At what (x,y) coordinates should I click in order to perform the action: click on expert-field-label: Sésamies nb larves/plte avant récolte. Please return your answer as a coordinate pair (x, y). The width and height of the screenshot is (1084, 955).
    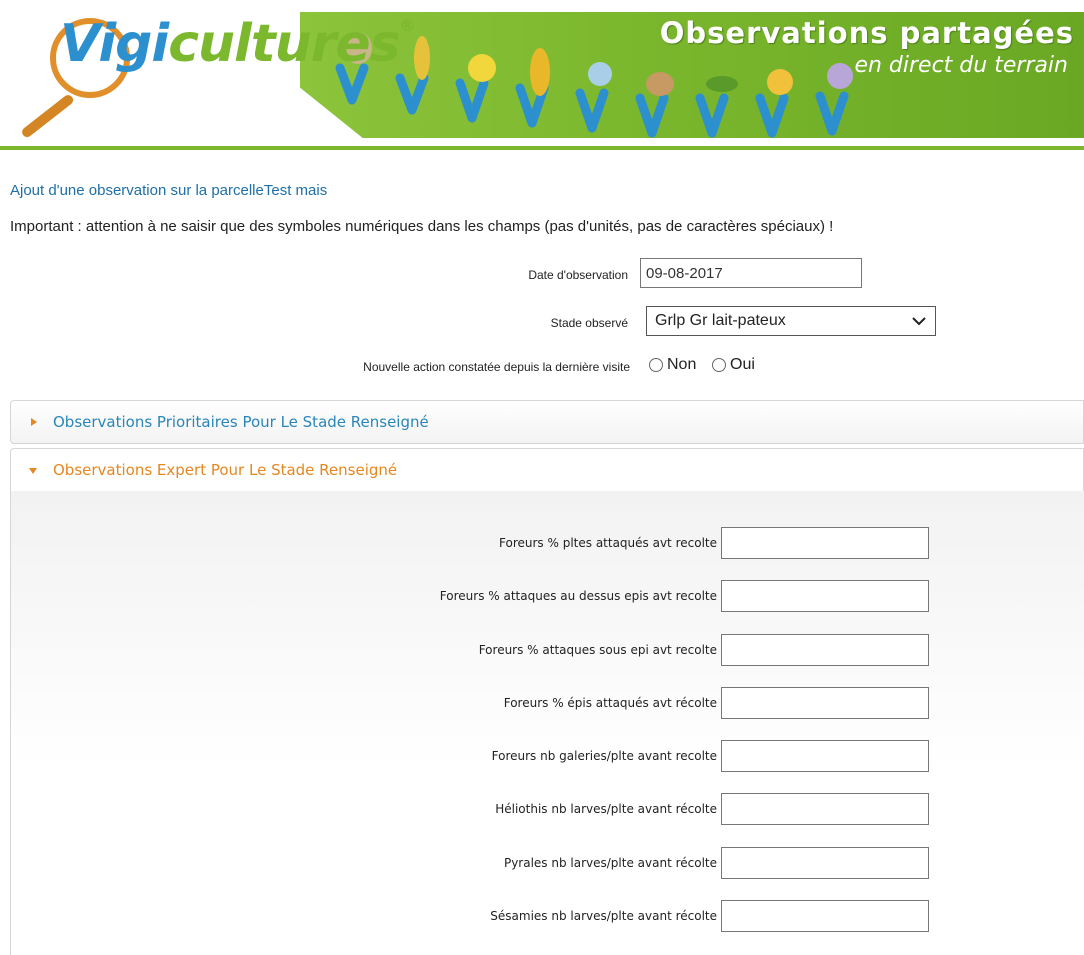
    Looking at the image, I should click on (603, 916).